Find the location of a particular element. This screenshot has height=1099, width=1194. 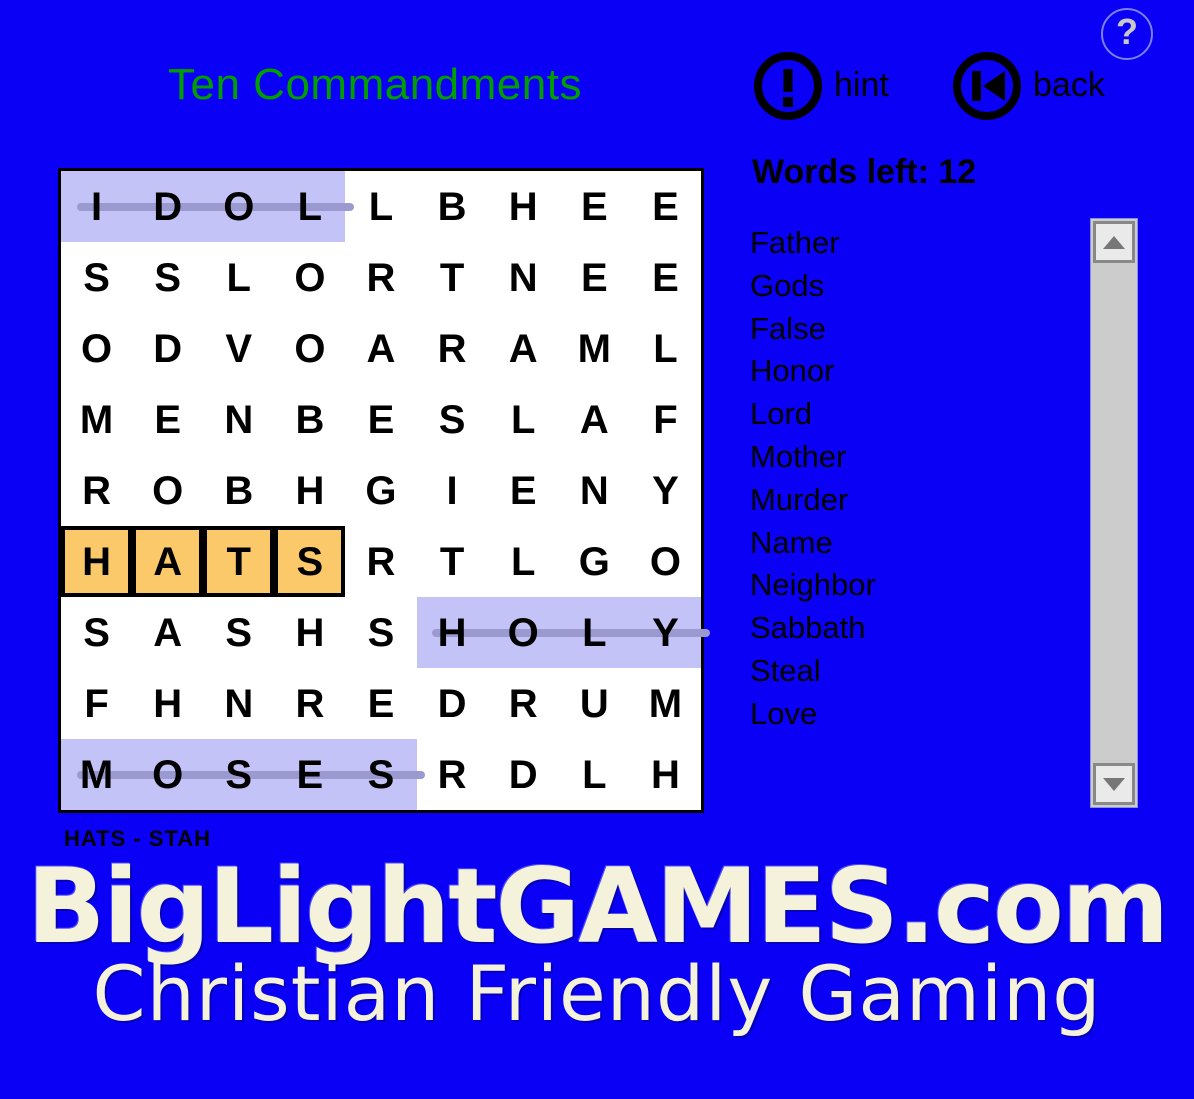

grid-cell-r1-c3: O is located at coordinates (309, 277).